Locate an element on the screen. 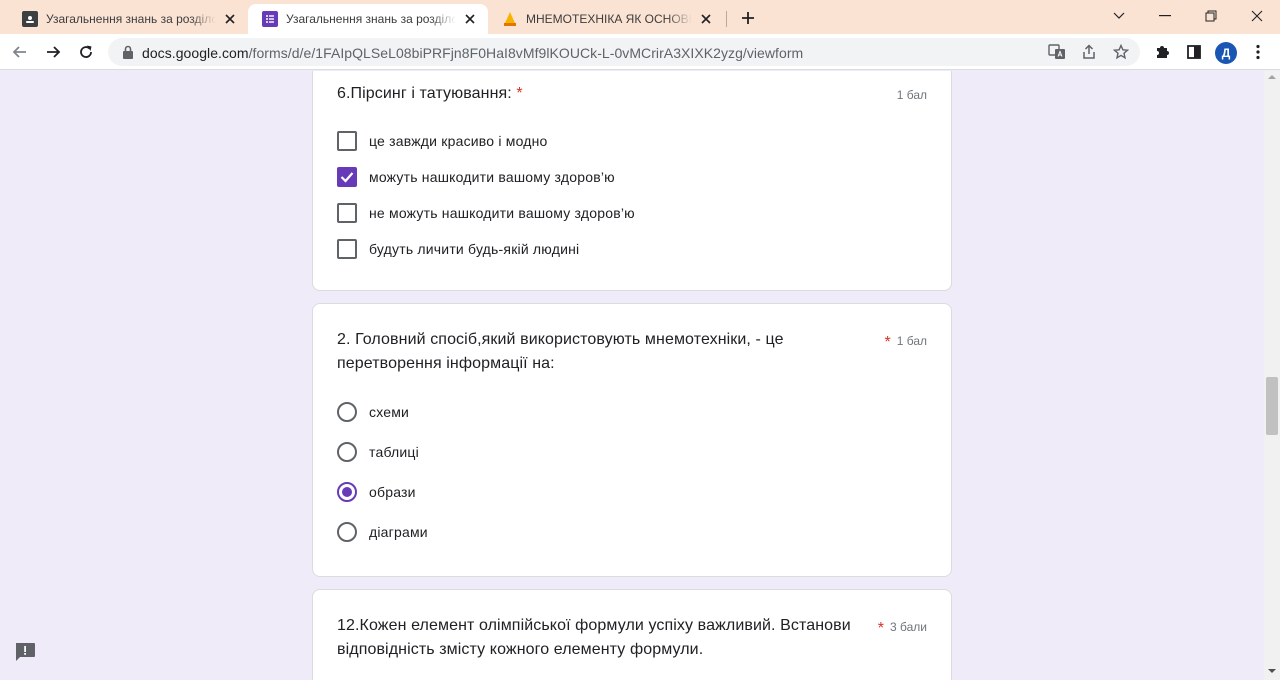 The width and height of the screenshot is (1280, 680). points-label: * 3 бали is located at coordinates (902, 629).